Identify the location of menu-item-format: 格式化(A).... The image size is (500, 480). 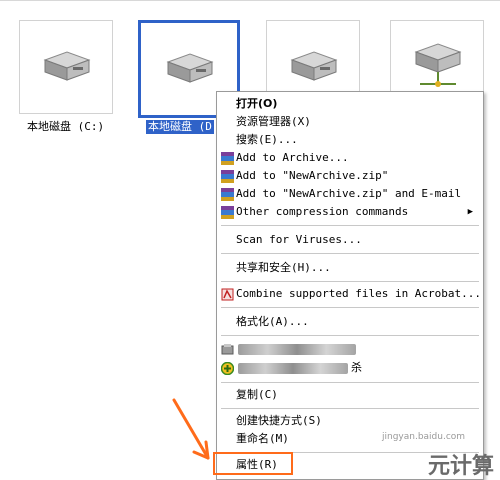
(350, 322).